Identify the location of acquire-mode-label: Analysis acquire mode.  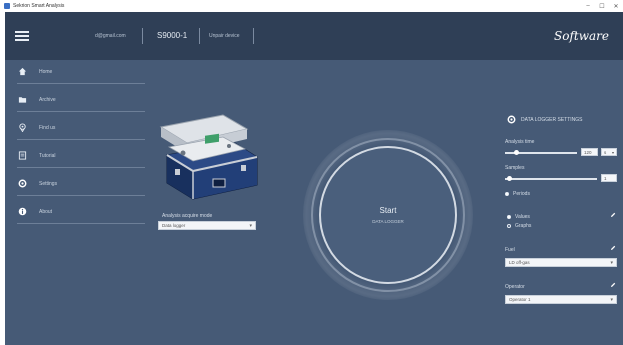
(187, 216).